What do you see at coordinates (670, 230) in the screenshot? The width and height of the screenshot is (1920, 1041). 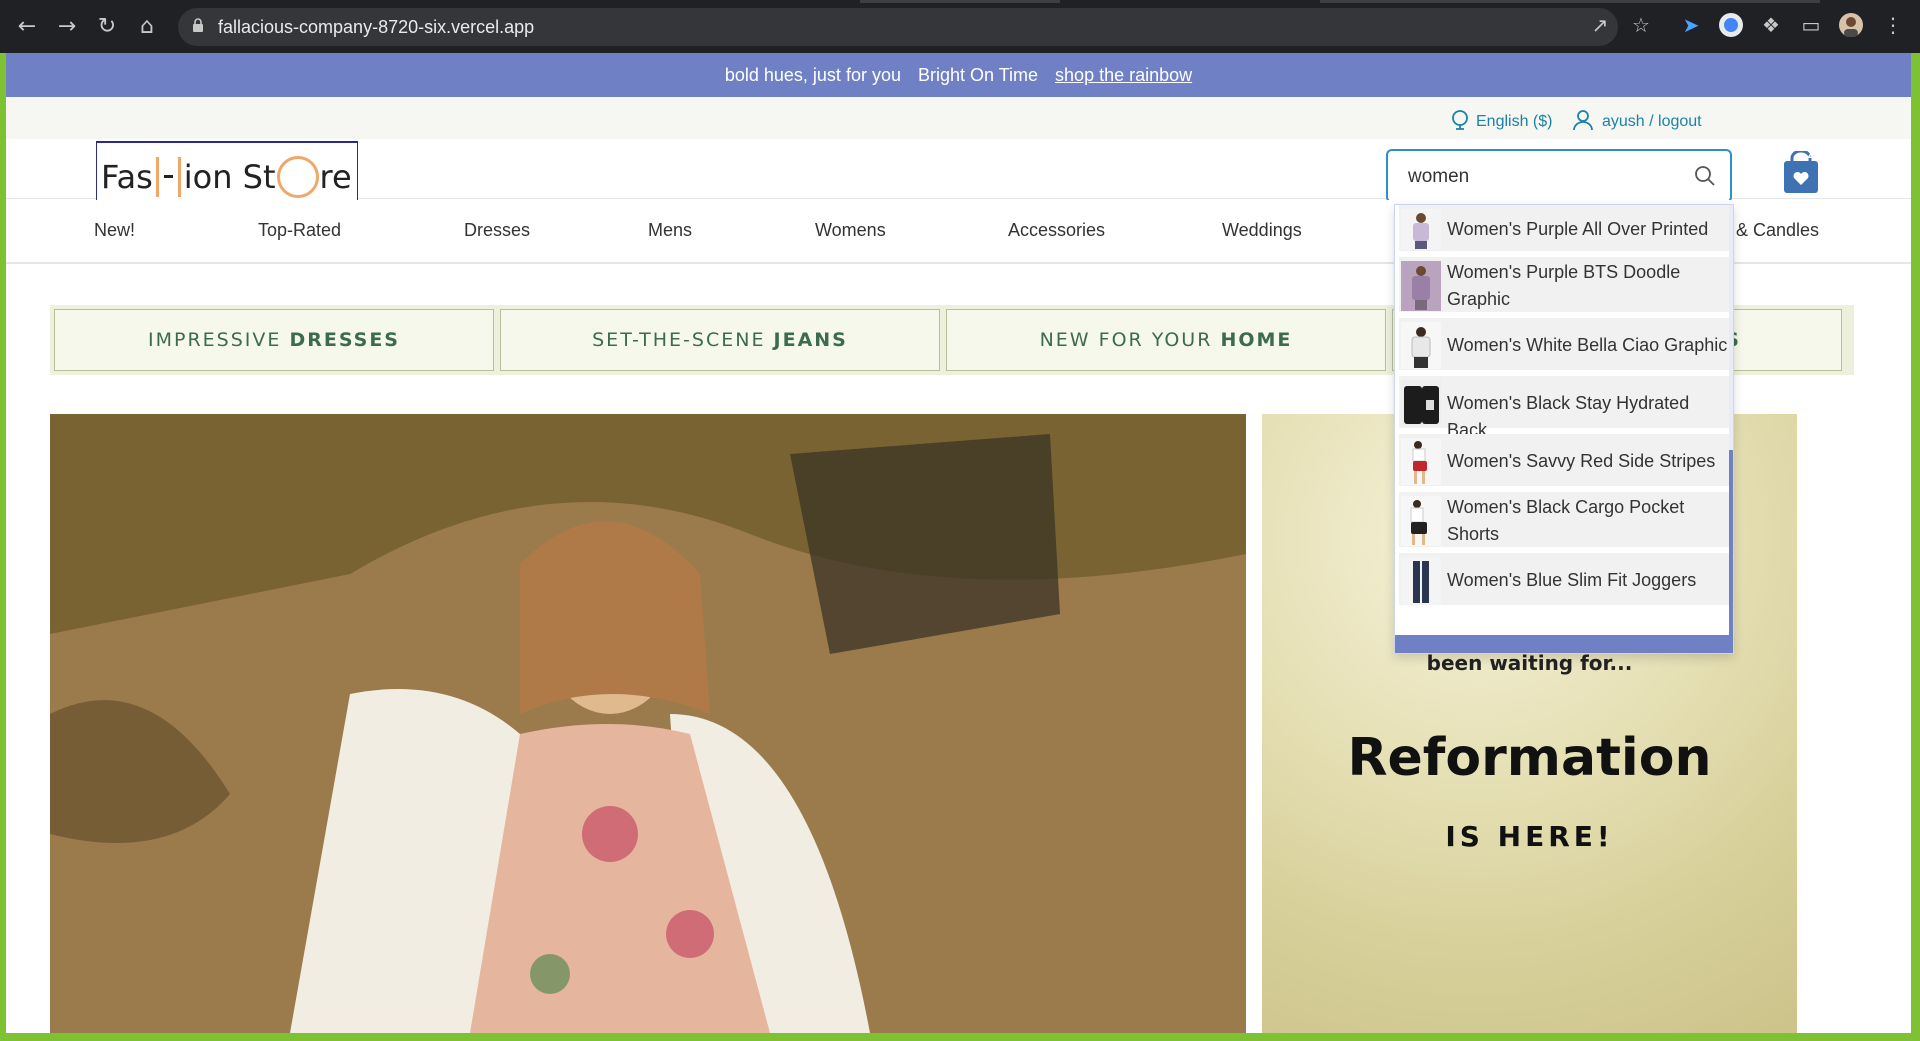 I see `nav-item-mens: Mens` at bounding box center [670, 230].